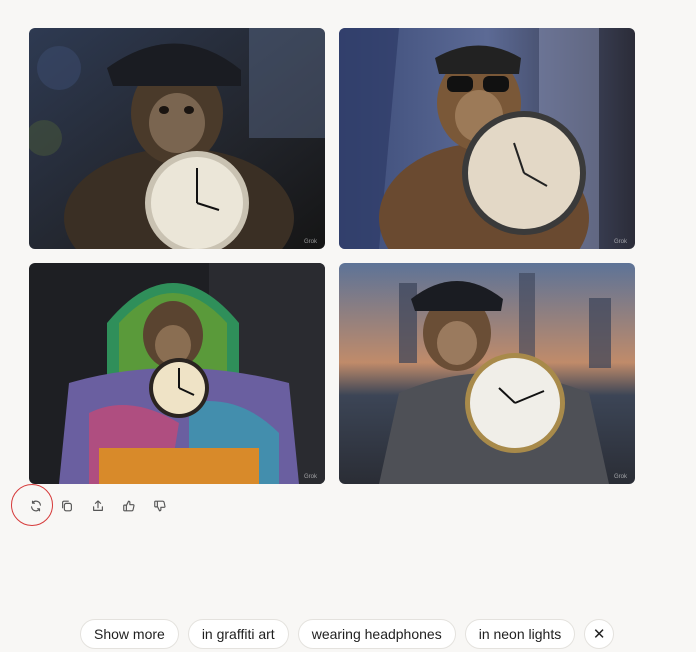  I want to click on close-icon: ✕, so click(599, 634).